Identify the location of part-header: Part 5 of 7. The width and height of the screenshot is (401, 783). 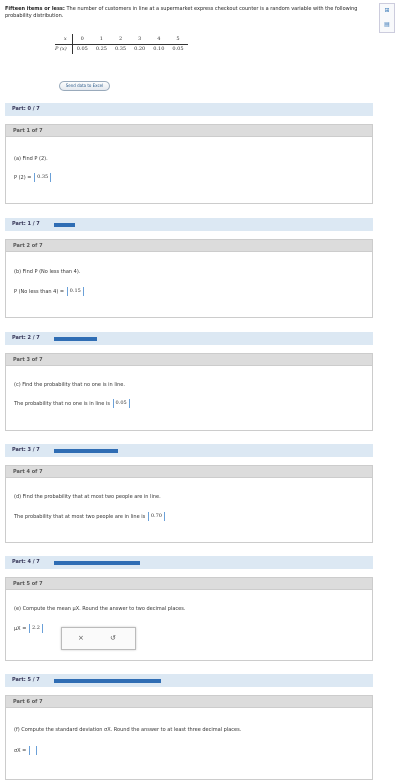
(189, 583).